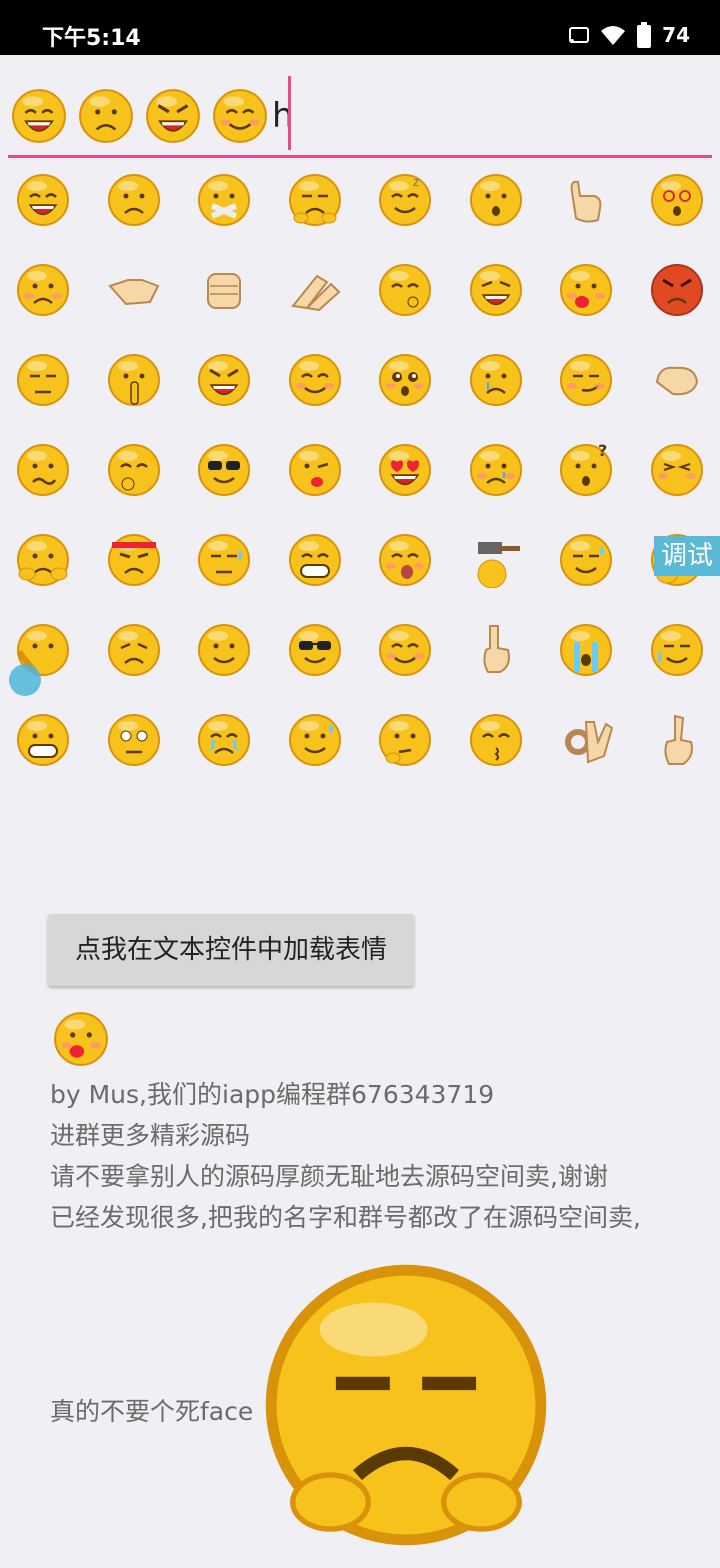 Image resolution: width=720 pixels, height=1568 pixels. I want to click on battery-level: 74, so click(676, 35).